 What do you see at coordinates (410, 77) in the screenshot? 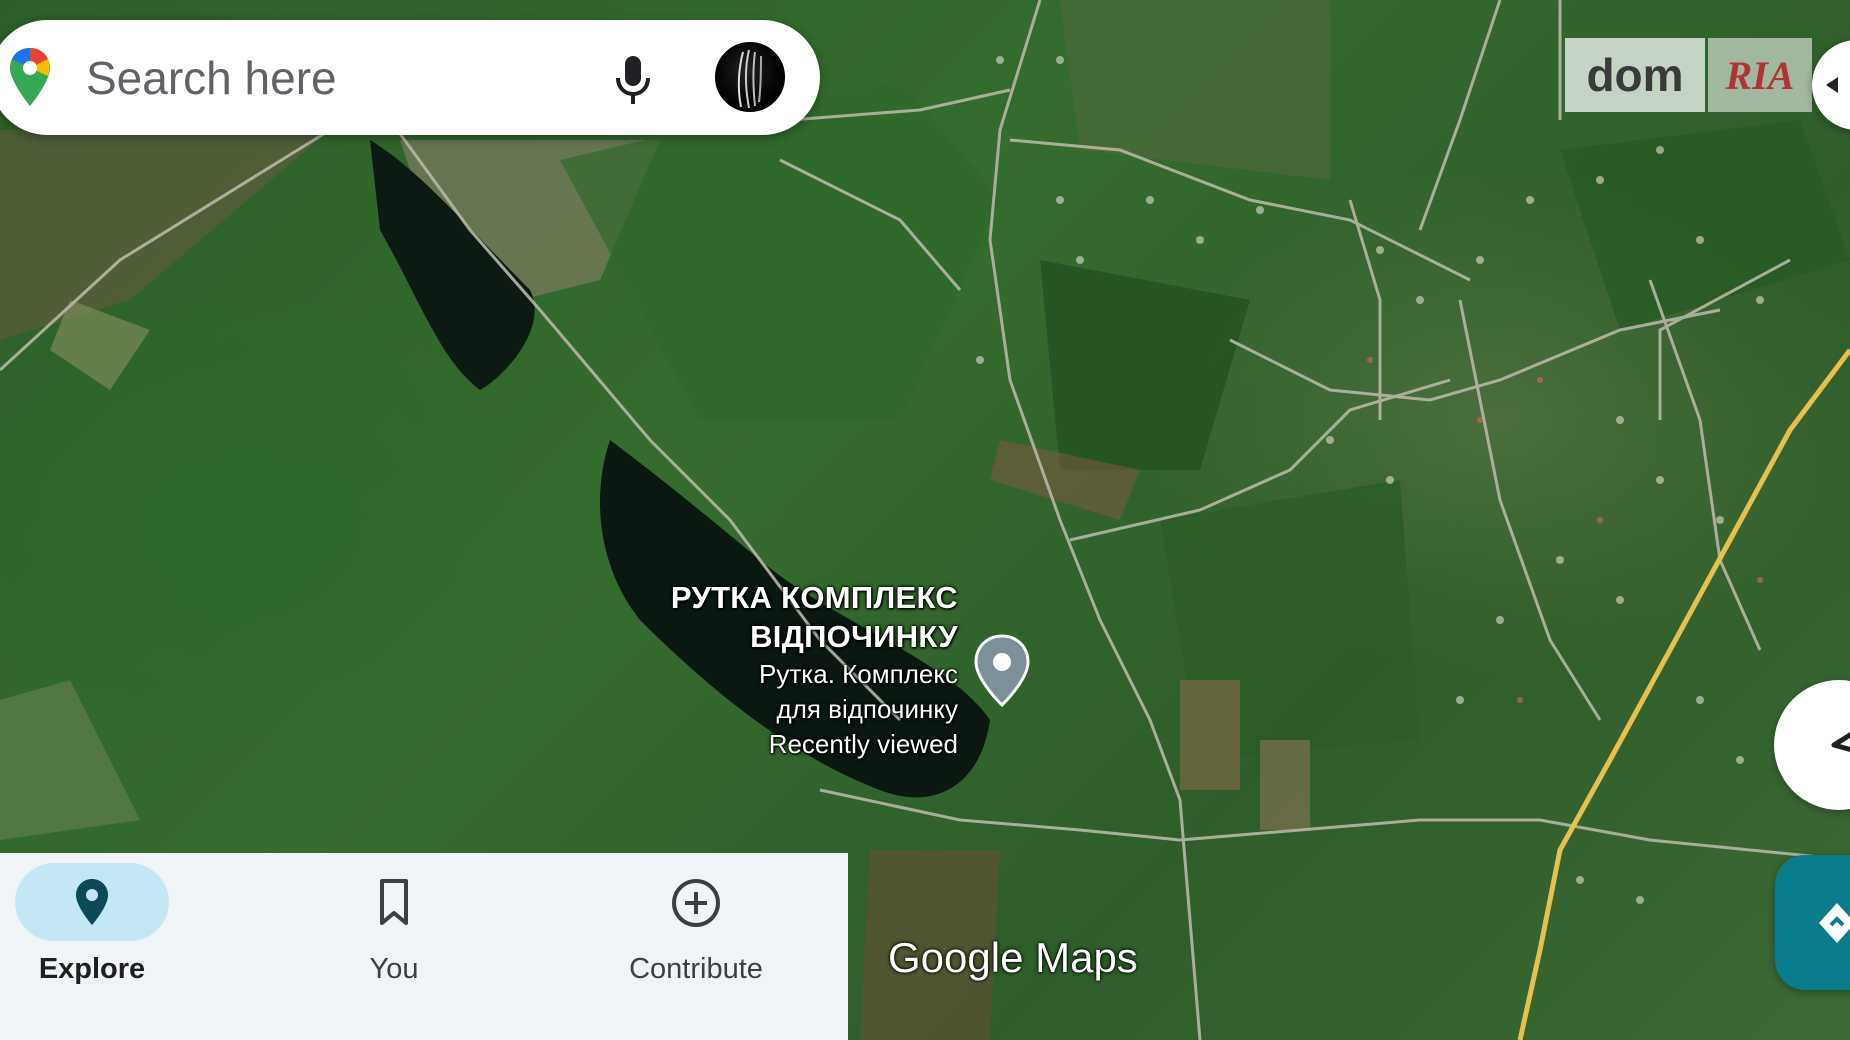
I see `search-bar: Search here` at bounding box center [410, 77].